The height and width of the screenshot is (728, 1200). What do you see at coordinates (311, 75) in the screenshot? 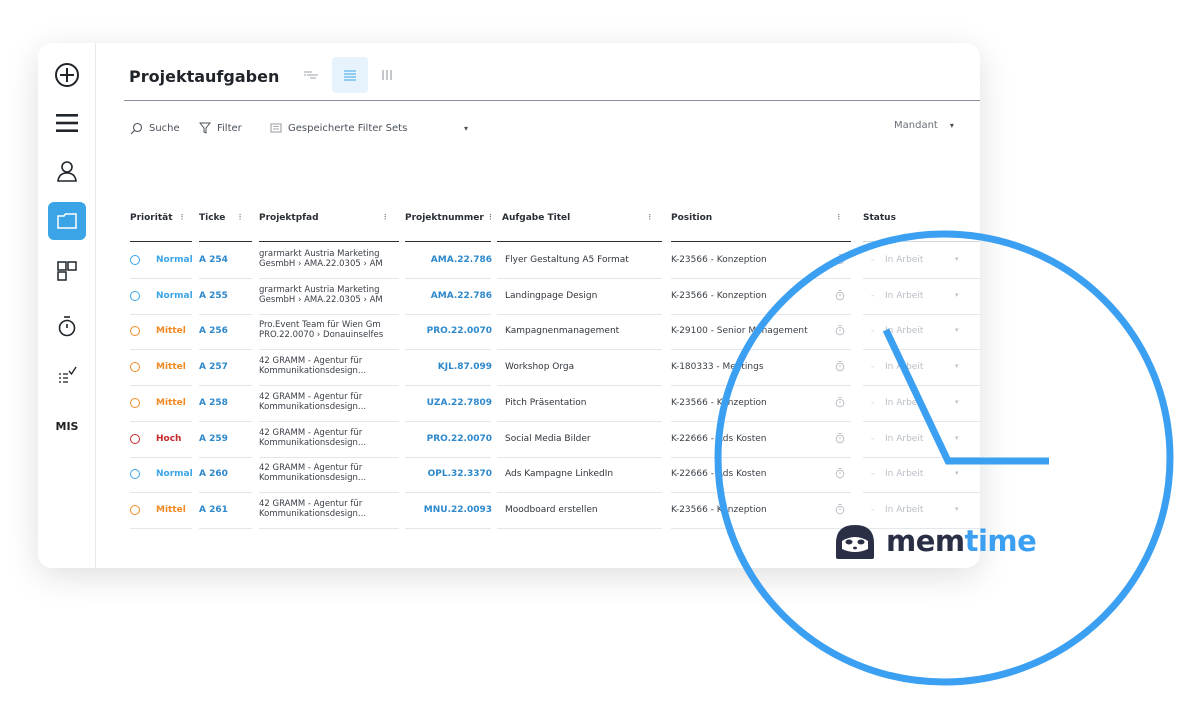
I see `gantt-view-icon` at bounding box center [311, 75].